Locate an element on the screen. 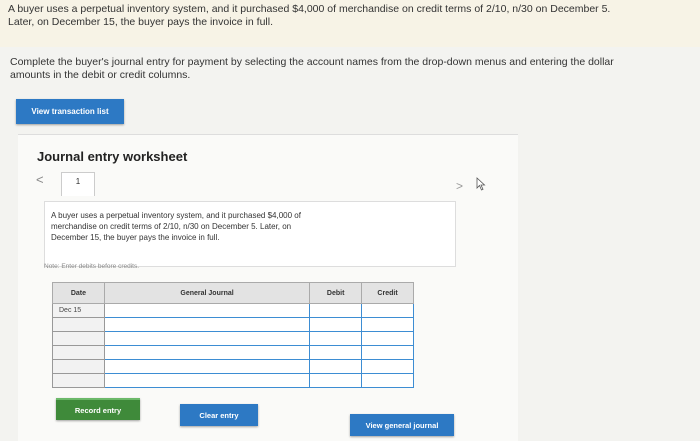 This screenshot has width=700, height=441. table-row: Dec 15 is located at coordinates (233, 310).